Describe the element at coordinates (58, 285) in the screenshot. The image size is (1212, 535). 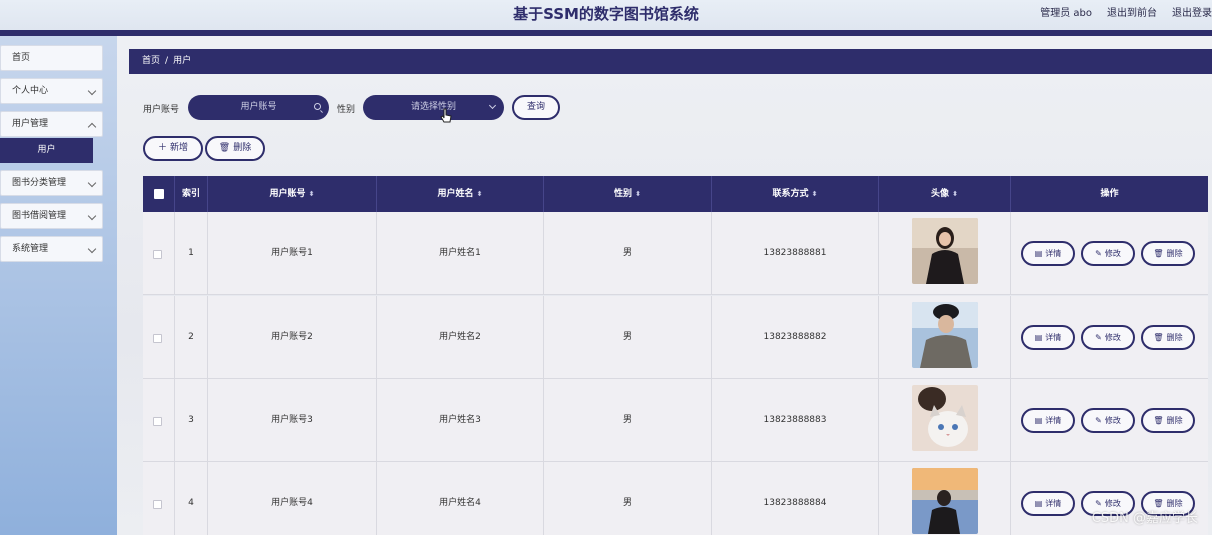
I see `sidebar: 首页 个人中心 用户管理 用户 图书分类管理 图书借阅管理 系统管理` at that location.